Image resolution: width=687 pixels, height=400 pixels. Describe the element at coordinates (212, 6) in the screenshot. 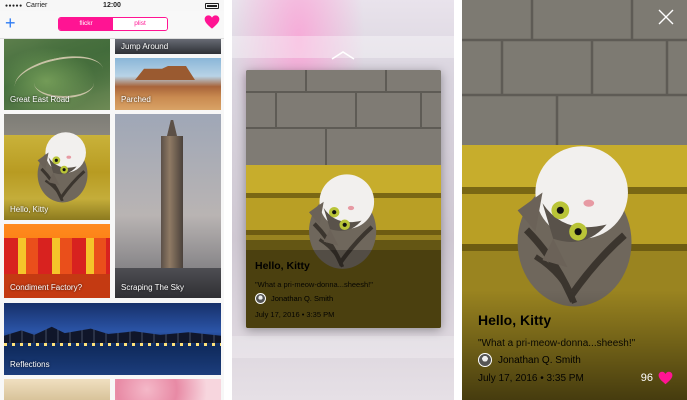

I see `battery-icon` at that location.